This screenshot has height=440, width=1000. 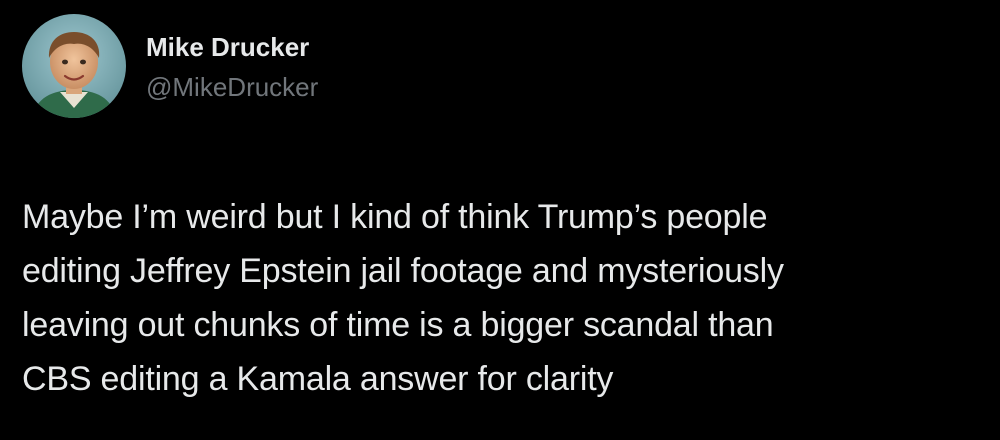 I want to click on child-portrait-avatar-icon, so click(x=74, y=66).